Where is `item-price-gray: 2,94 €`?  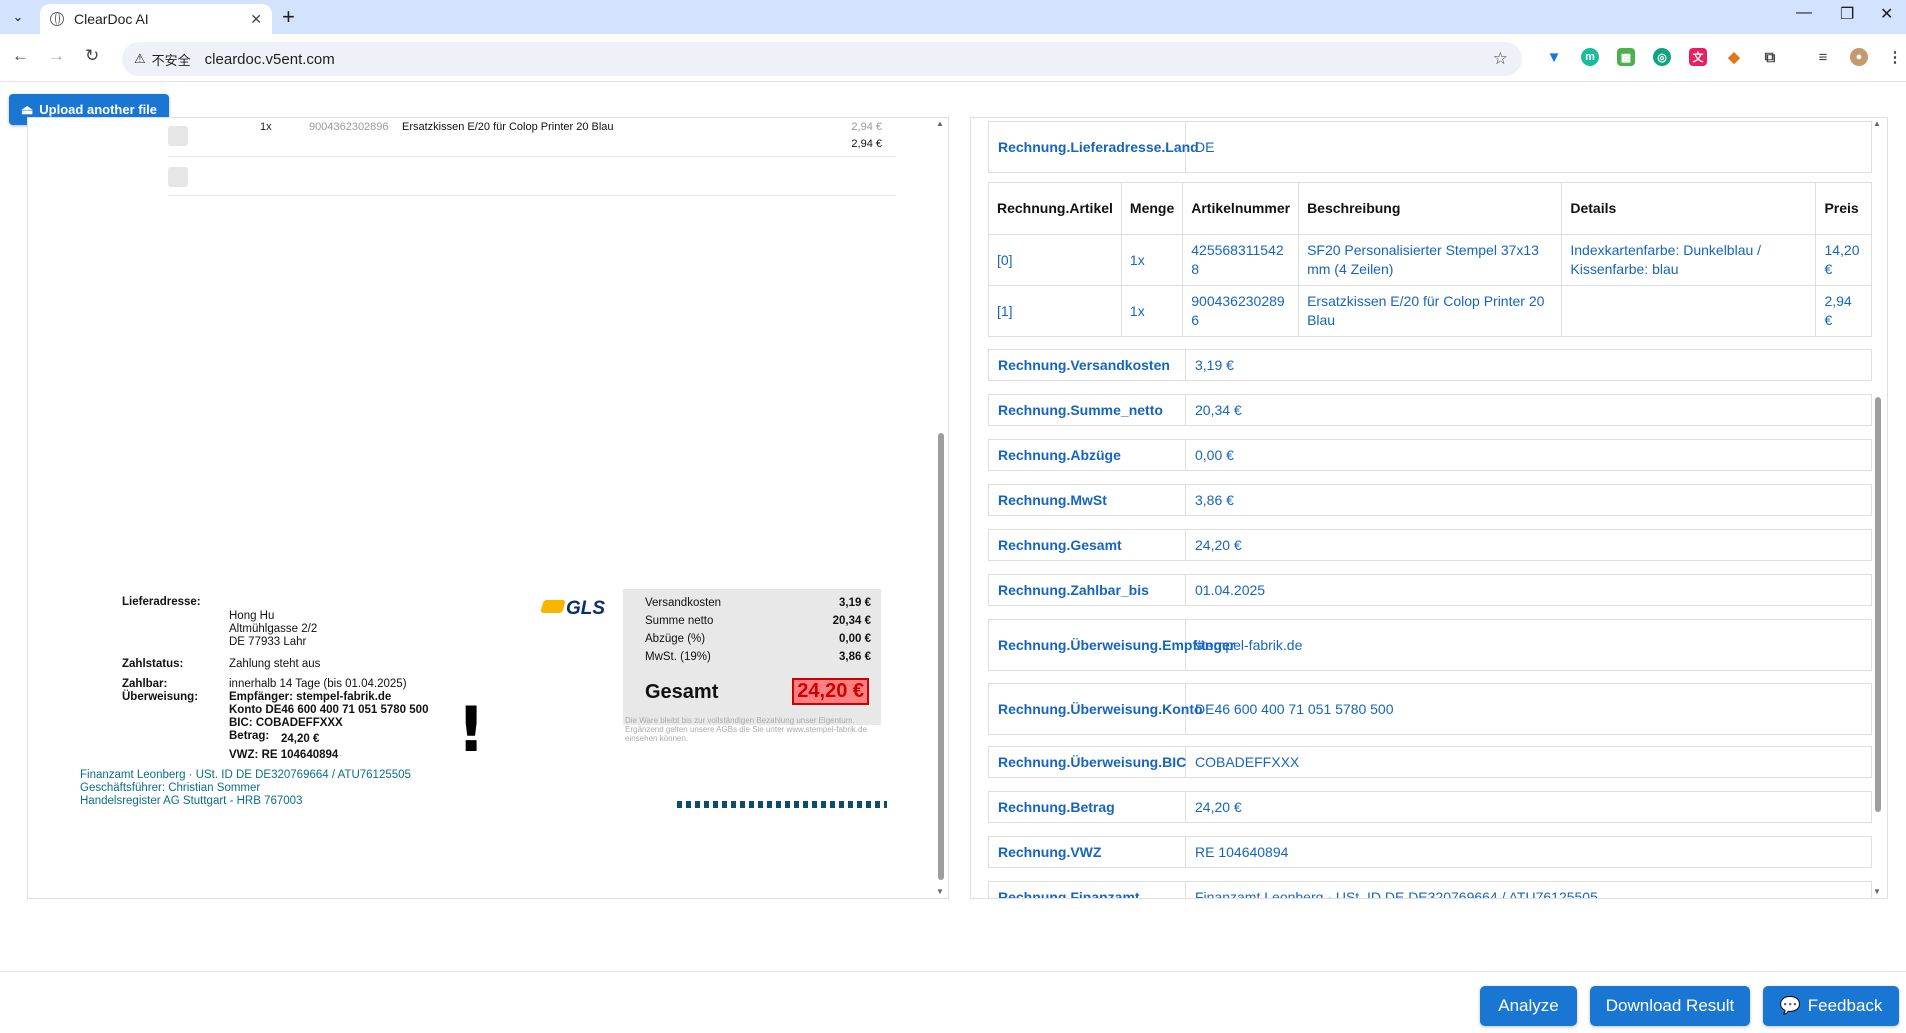
item-price-gray: 2,94 € is located at coordinates (866, 127).